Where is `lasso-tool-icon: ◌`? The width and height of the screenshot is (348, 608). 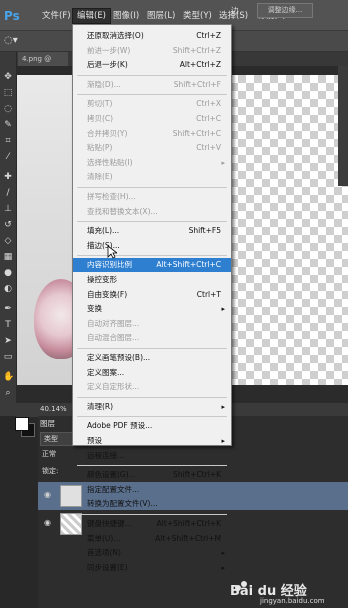
lasso-tool-icon: ◌ is located at coordinates (8, 109).